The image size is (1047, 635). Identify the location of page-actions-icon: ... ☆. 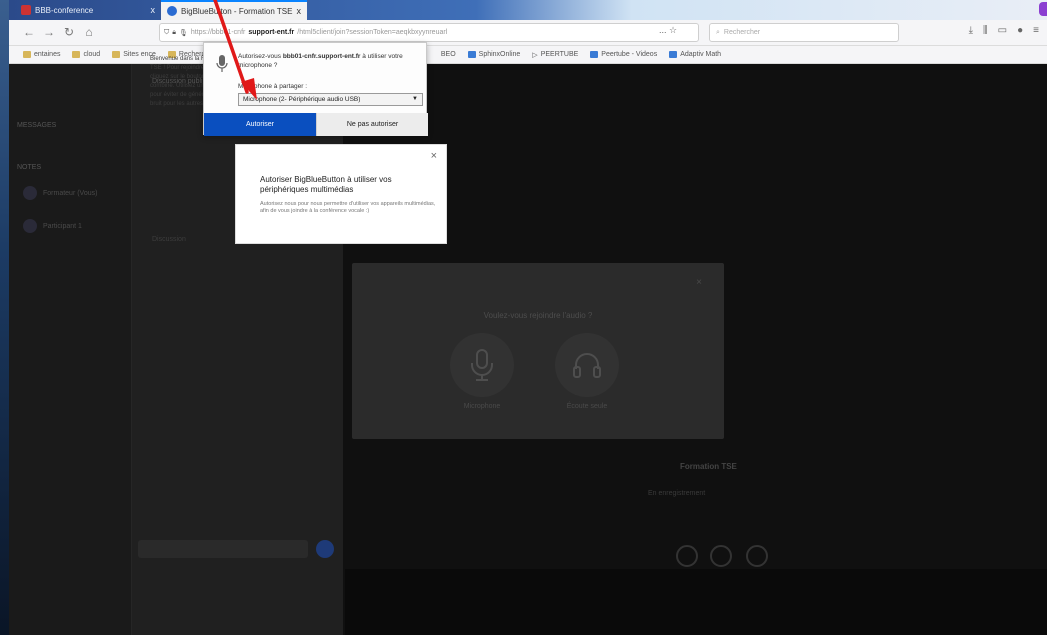
(668, 30).